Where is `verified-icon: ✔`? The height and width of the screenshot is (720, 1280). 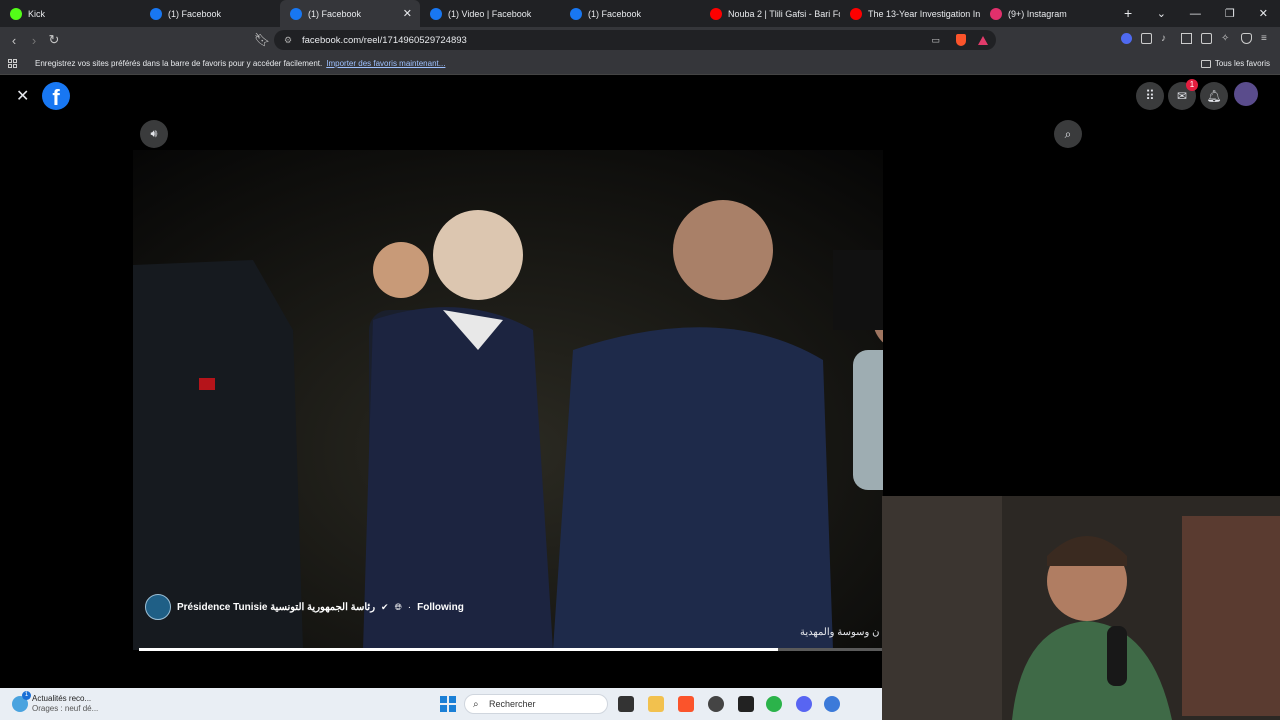
verified-icon: ✔ is located at coordinates (385, 606).